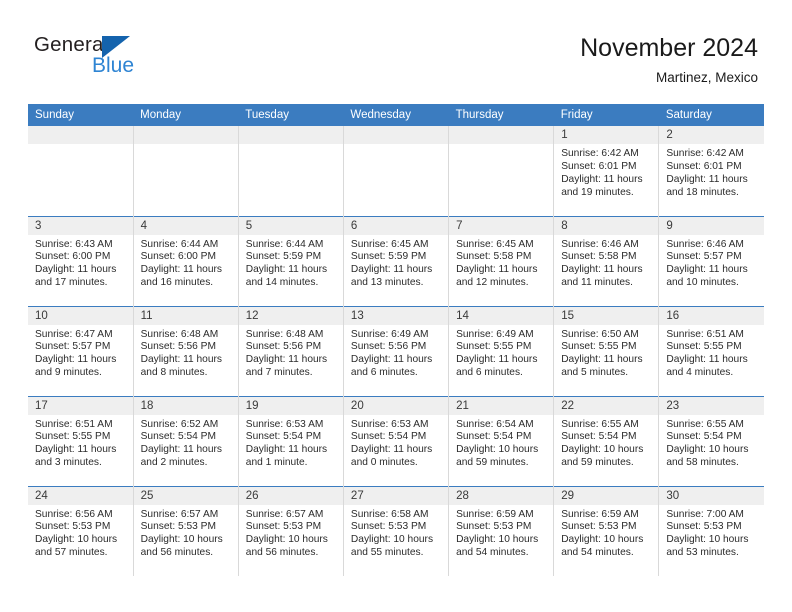  I want to click on daylight-text: Daylight: 11 hours and 13 minutes., so click(391, 276).